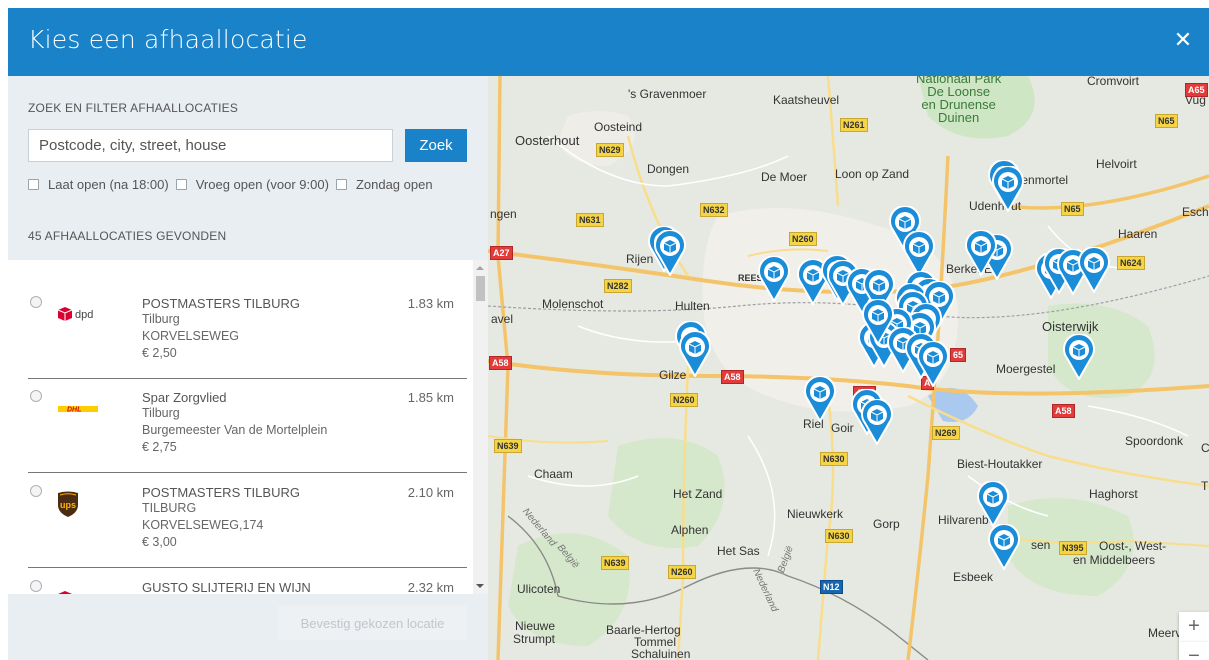 The height and width of the screenshot is (660, 1209). What do you see at coordinates (480, 586) in the screenshot?
I see `scroll-down-arrow-icon` at bounding box center [480, 586].